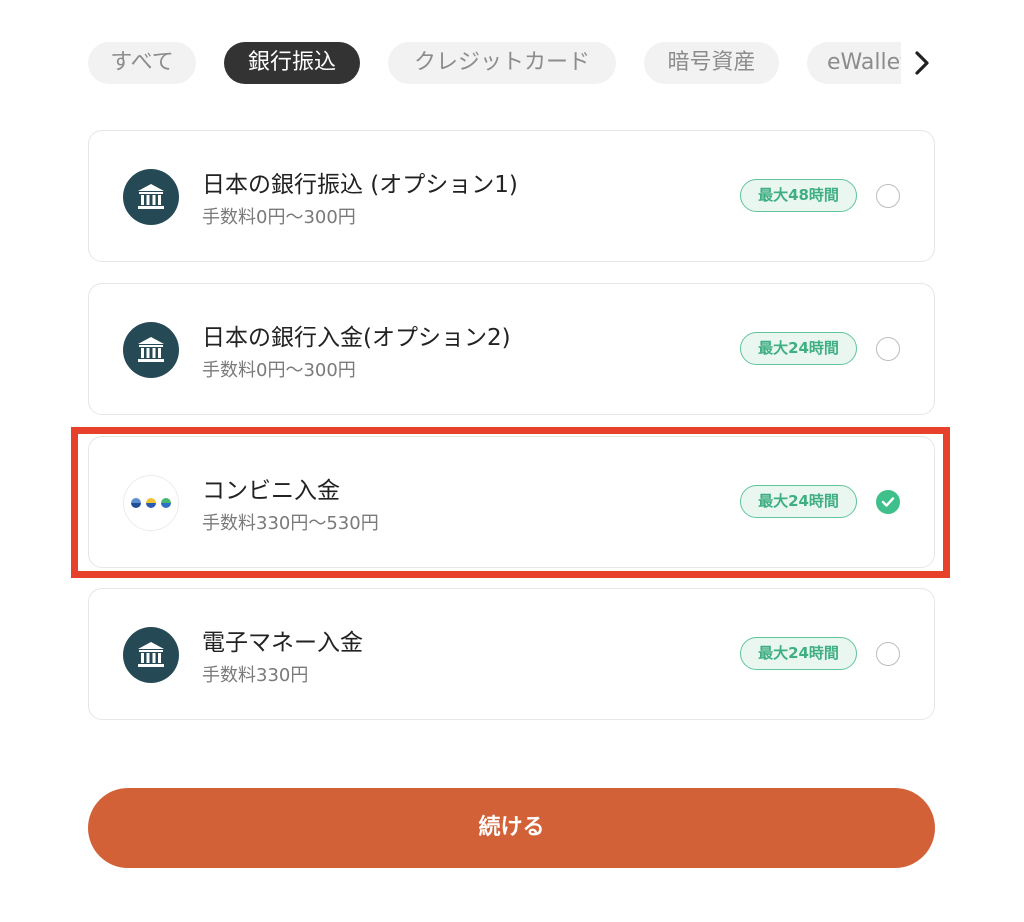  Describe the element at coordinates (290, 523) in the screenshot. I see `payment-option-fee: 手数料330円〜530円` at that location.